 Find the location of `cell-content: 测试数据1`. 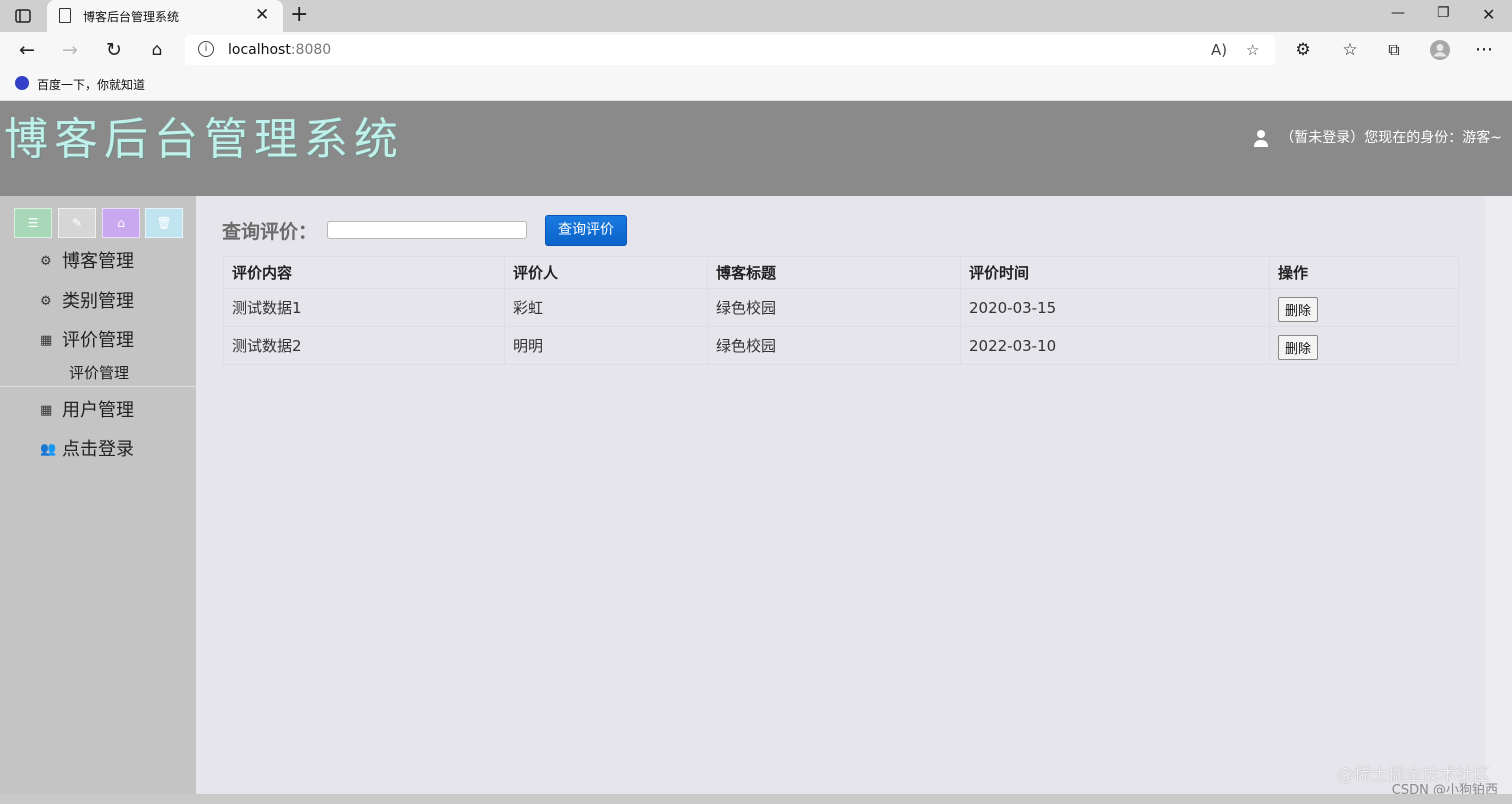

cell-content: 测试数据1 is located at coordinates (364, 307).